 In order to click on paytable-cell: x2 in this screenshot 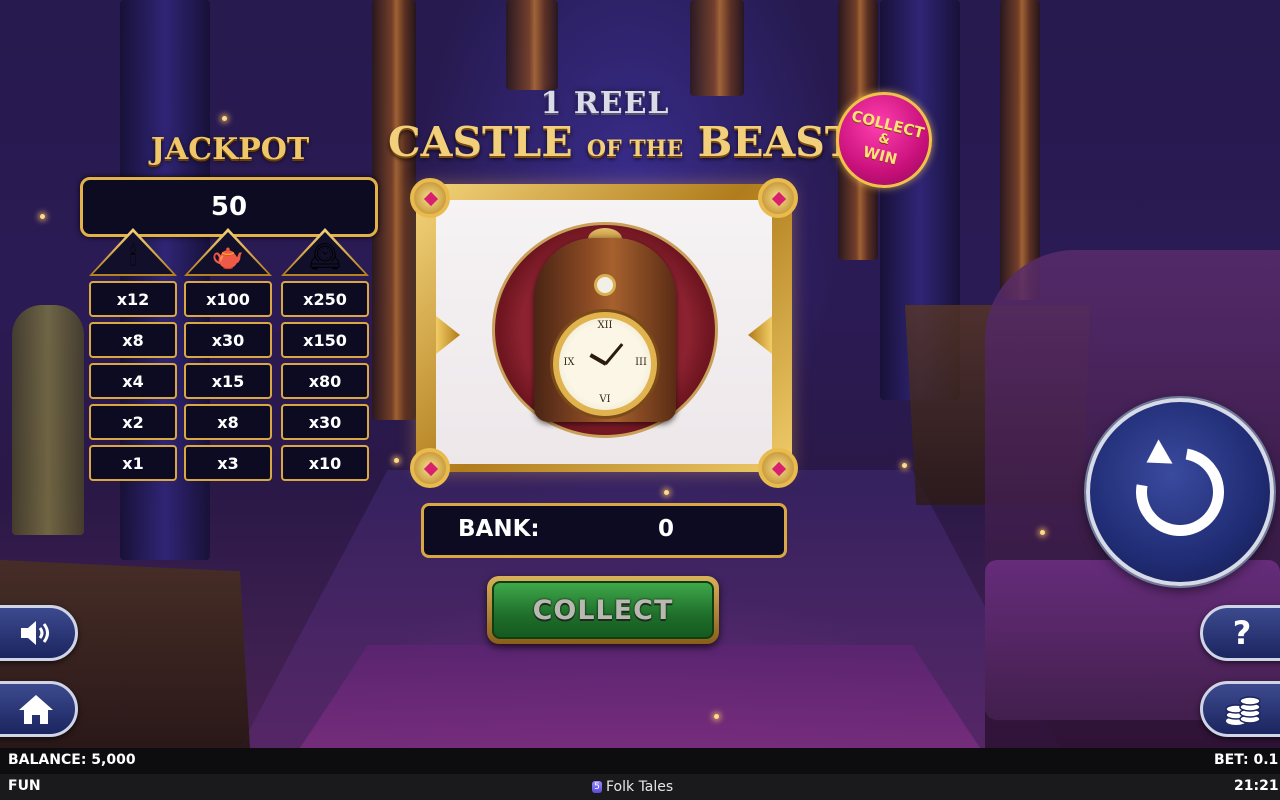, I will do `click(133, 422)`.